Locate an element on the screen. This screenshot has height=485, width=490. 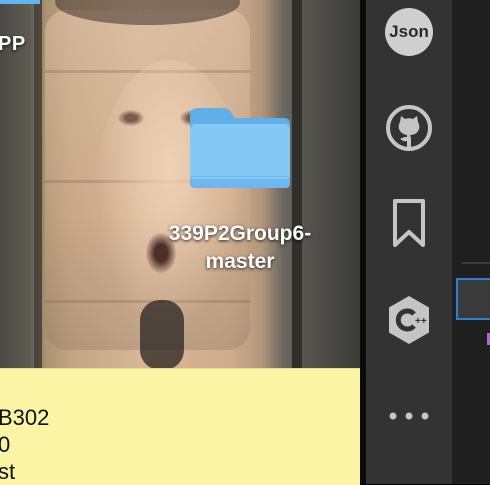
cpp-icon: ++ is located at coordinates (409, 320).